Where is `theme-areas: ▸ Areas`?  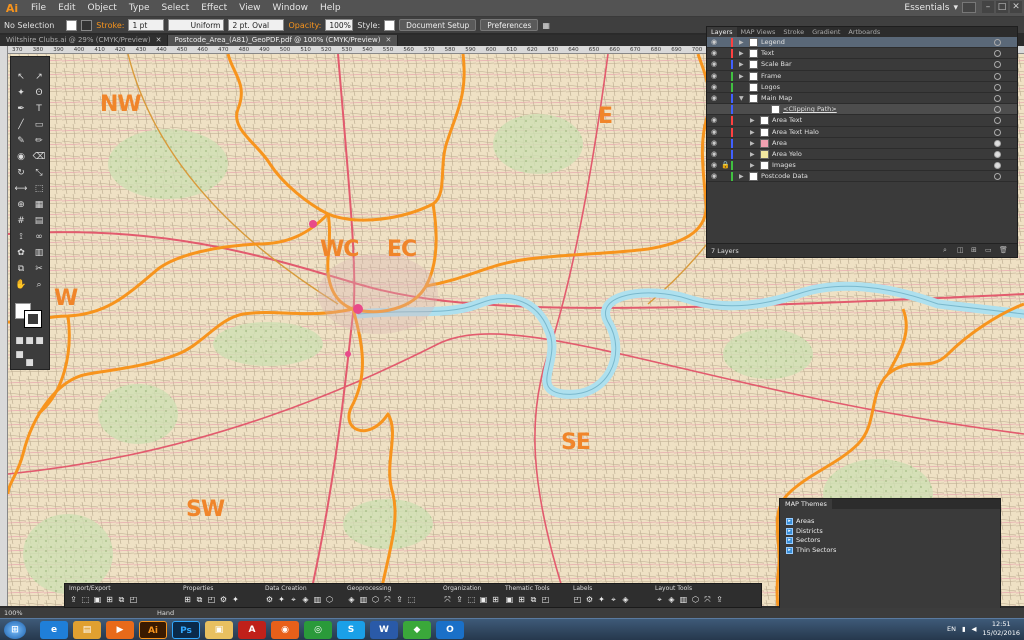
theme-areas: ▸ Areas is located at coordinates (893, 522).